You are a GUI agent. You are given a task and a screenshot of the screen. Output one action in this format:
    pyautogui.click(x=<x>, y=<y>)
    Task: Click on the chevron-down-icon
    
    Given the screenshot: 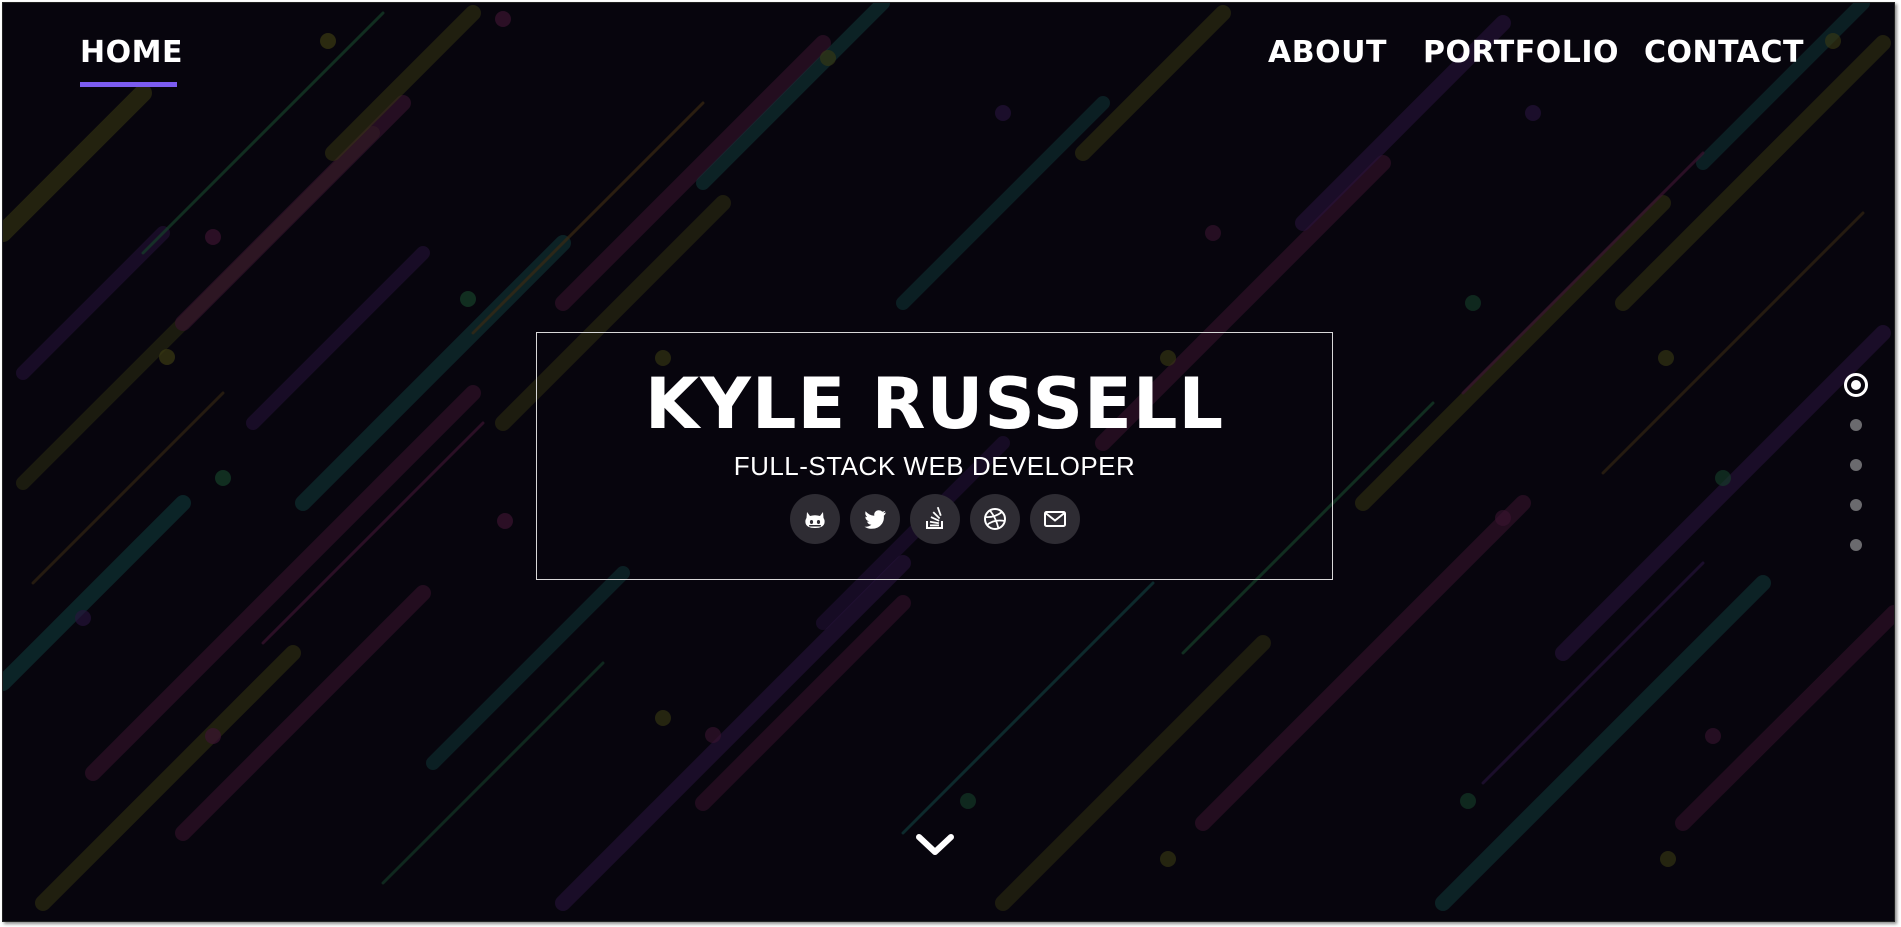 What is the action you would take?
    pyautogui.click(x=935, y=844)
    